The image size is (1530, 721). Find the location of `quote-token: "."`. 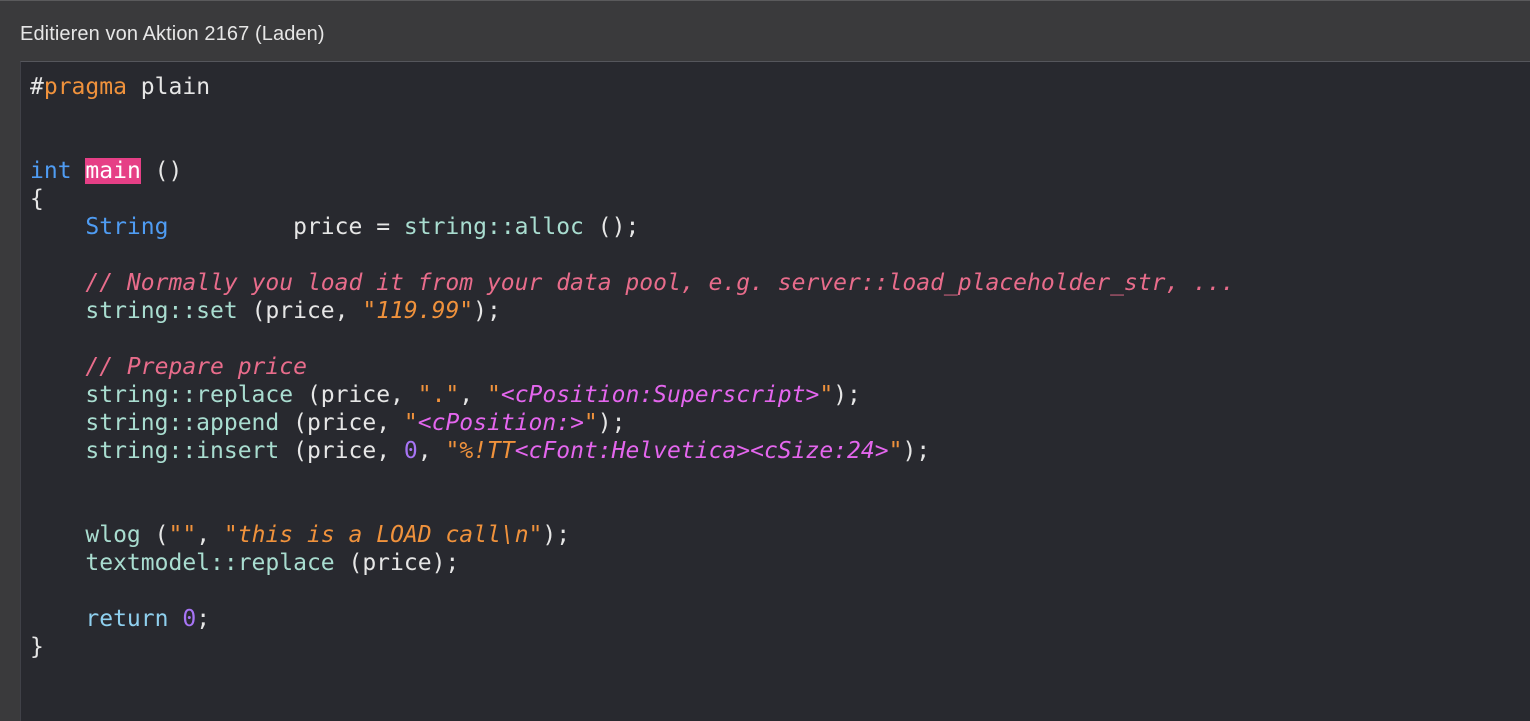

quote-token: "." is located at coordinates (438, 395).